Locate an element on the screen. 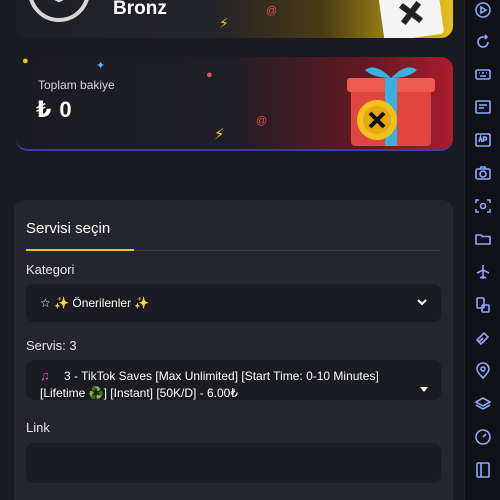  link-label: Link is located at coordinates (38, 427).